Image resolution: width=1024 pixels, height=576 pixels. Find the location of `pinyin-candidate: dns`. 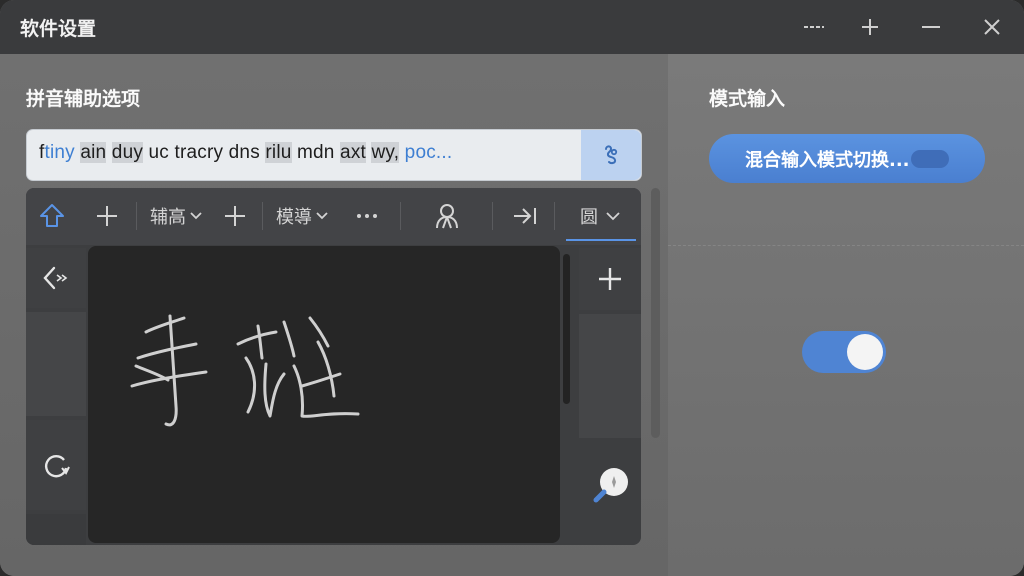

pinyin-candidate: dns is located at coordinates (244, 152).